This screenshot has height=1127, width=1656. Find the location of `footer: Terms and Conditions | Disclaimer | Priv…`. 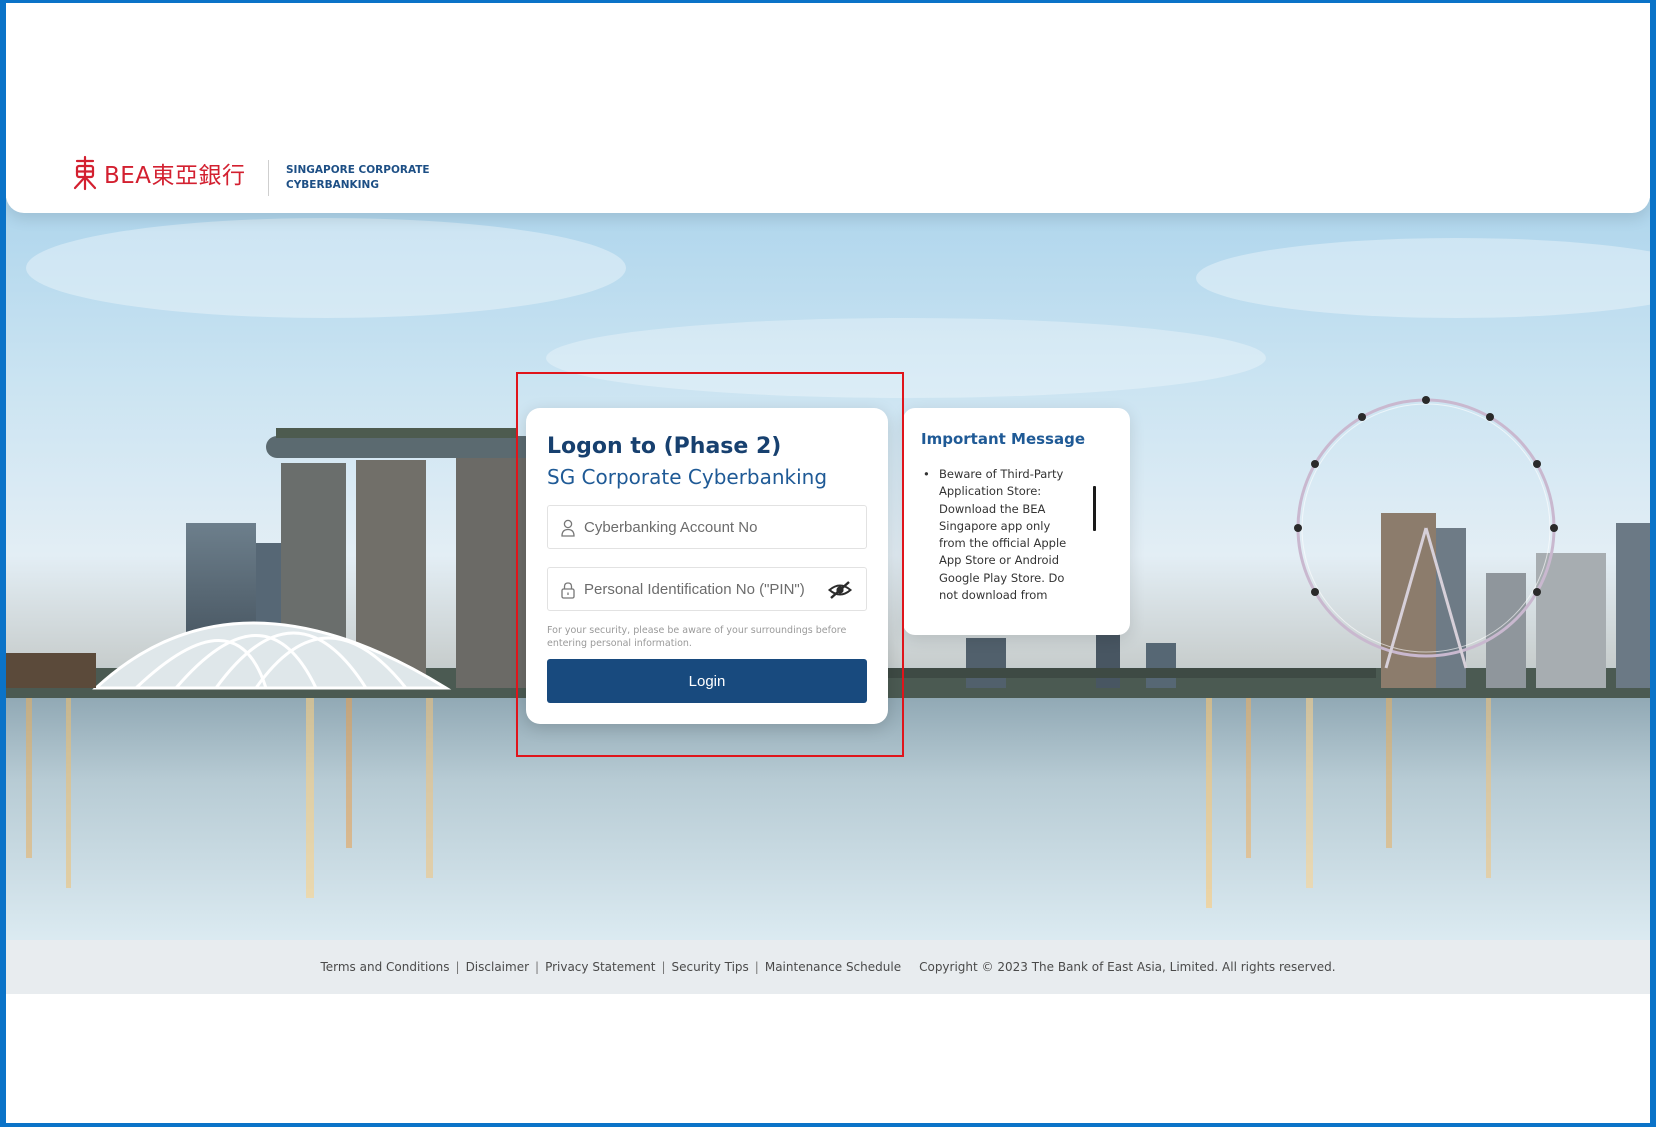

footer: Terms and Conditions | Disclaimer | Priv… is located at coordinates (828, 967).